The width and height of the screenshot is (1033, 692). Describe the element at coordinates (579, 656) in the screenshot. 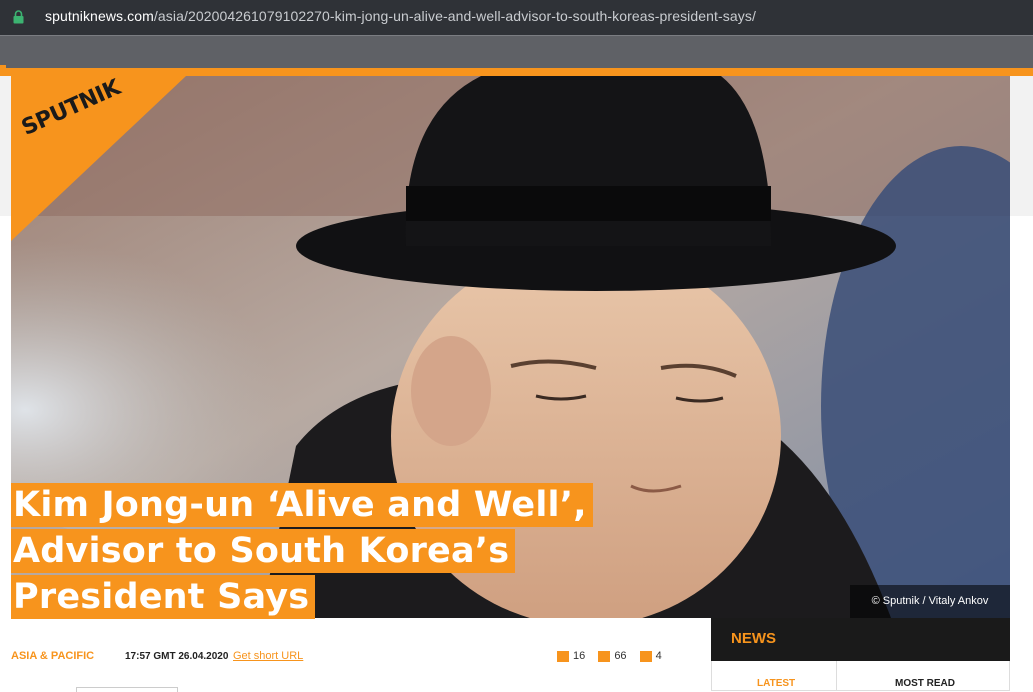

I see `comment-count: 16` at that location.